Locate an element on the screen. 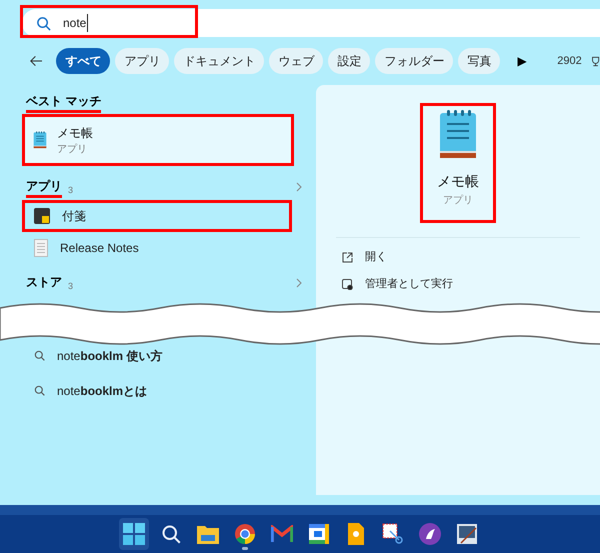 This screenshot has width=600, height=553. action-button: 開く is located at coordinates (471, 257).